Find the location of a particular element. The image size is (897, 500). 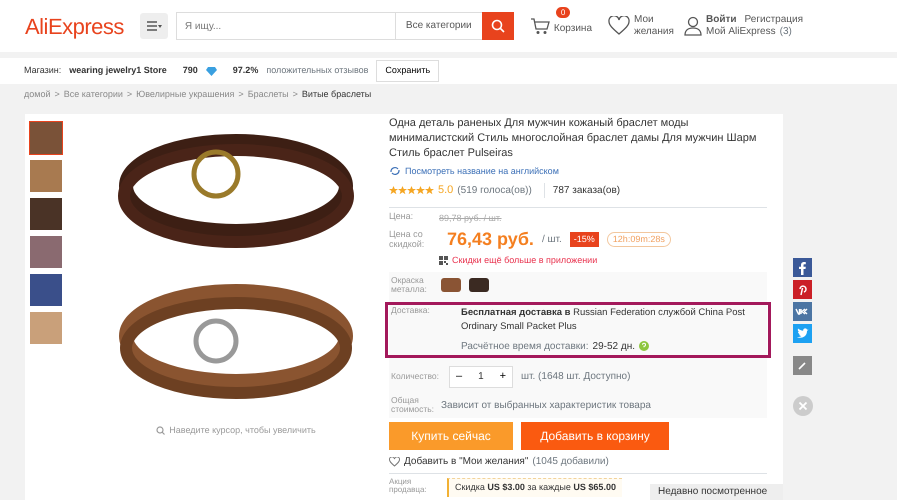

increase-button: + is located at coordinates (503, 376).